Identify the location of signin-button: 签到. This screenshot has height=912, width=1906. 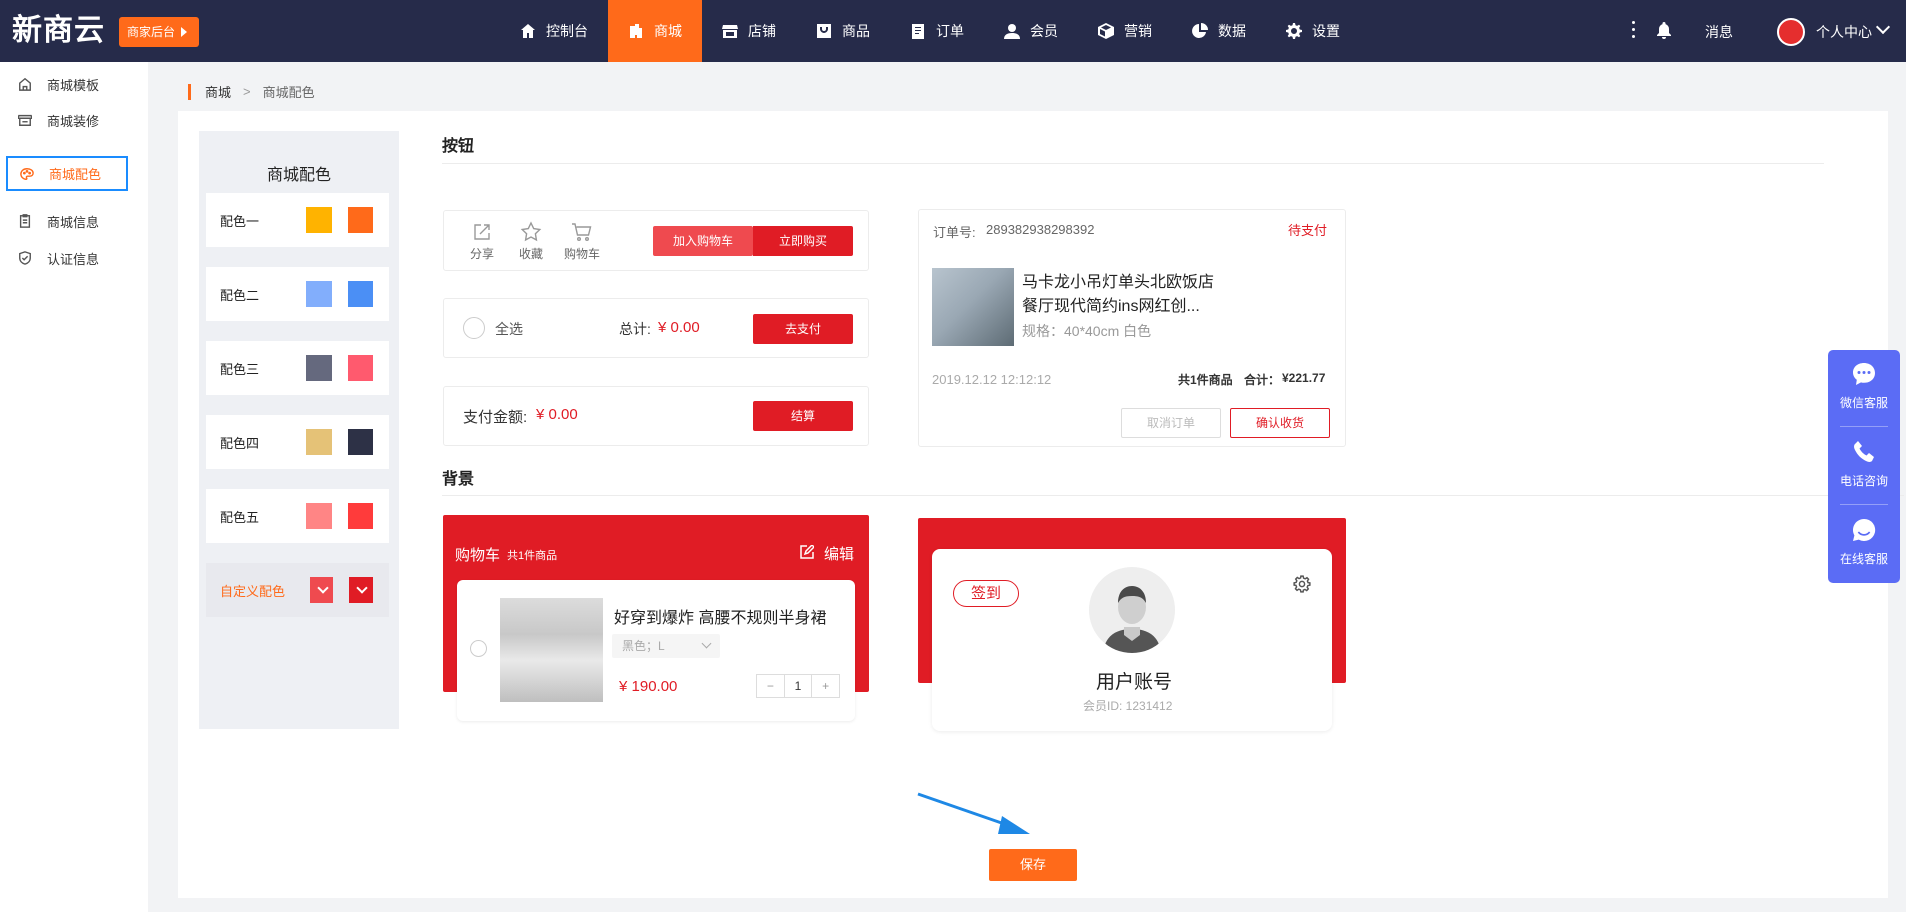
(986, 593).